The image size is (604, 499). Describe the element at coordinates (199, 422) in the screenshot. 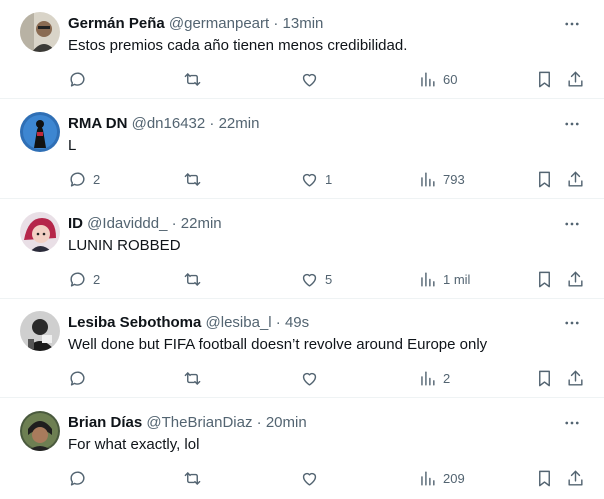

I see `user-handle: @TheBrianDiaz` at that location.